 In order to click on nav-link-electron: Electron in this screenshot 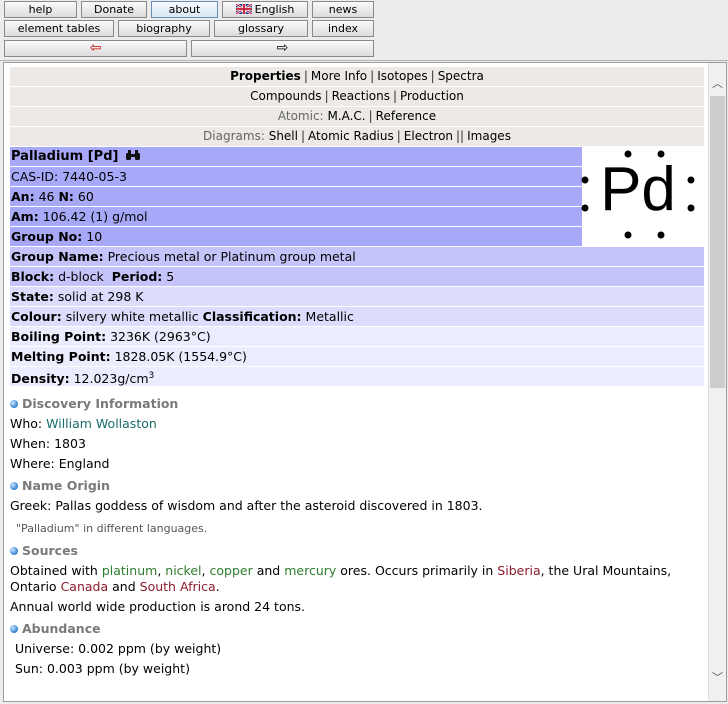, I will do `click(428, 136)`.